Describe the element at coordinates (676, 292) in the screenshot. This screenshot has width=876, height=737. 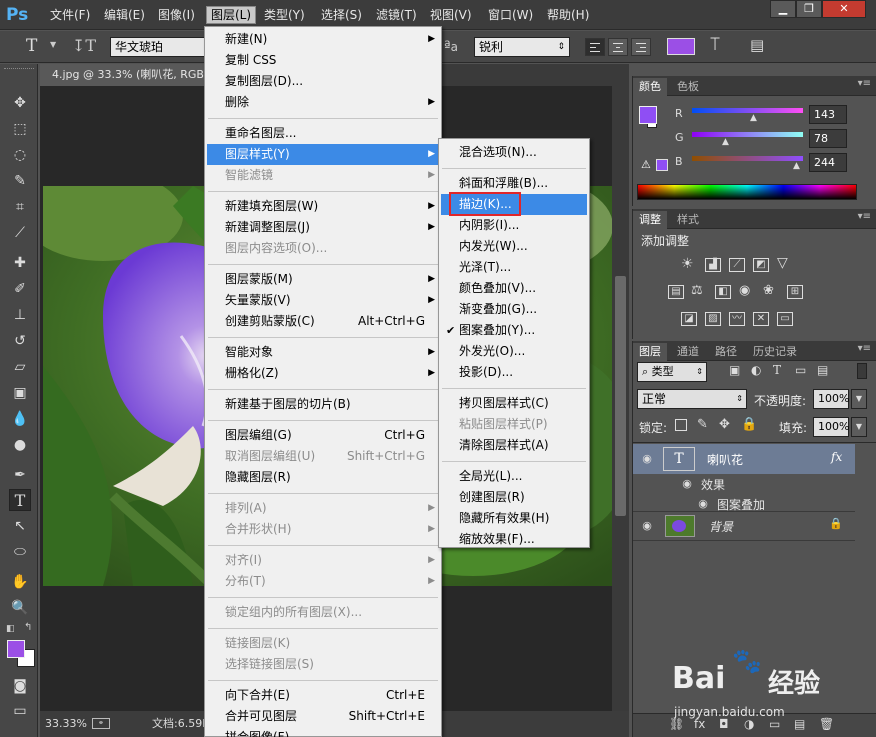
I see `hue-saturation-icon: ▤` at that location.